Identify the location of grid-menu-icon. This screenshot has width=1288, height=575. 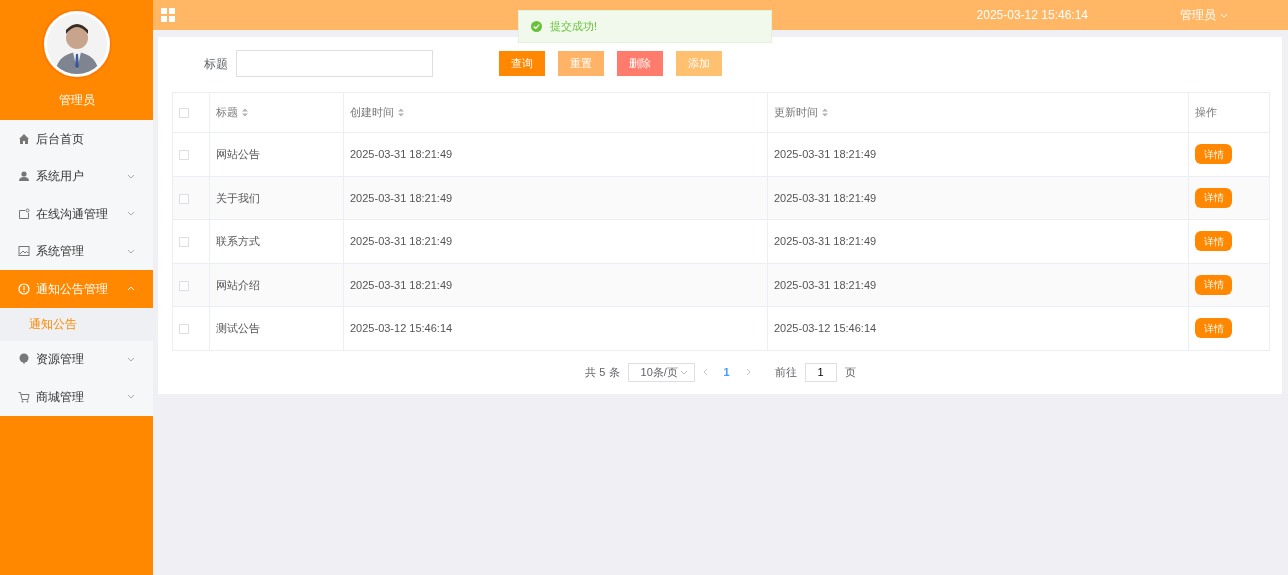
(168, 15).